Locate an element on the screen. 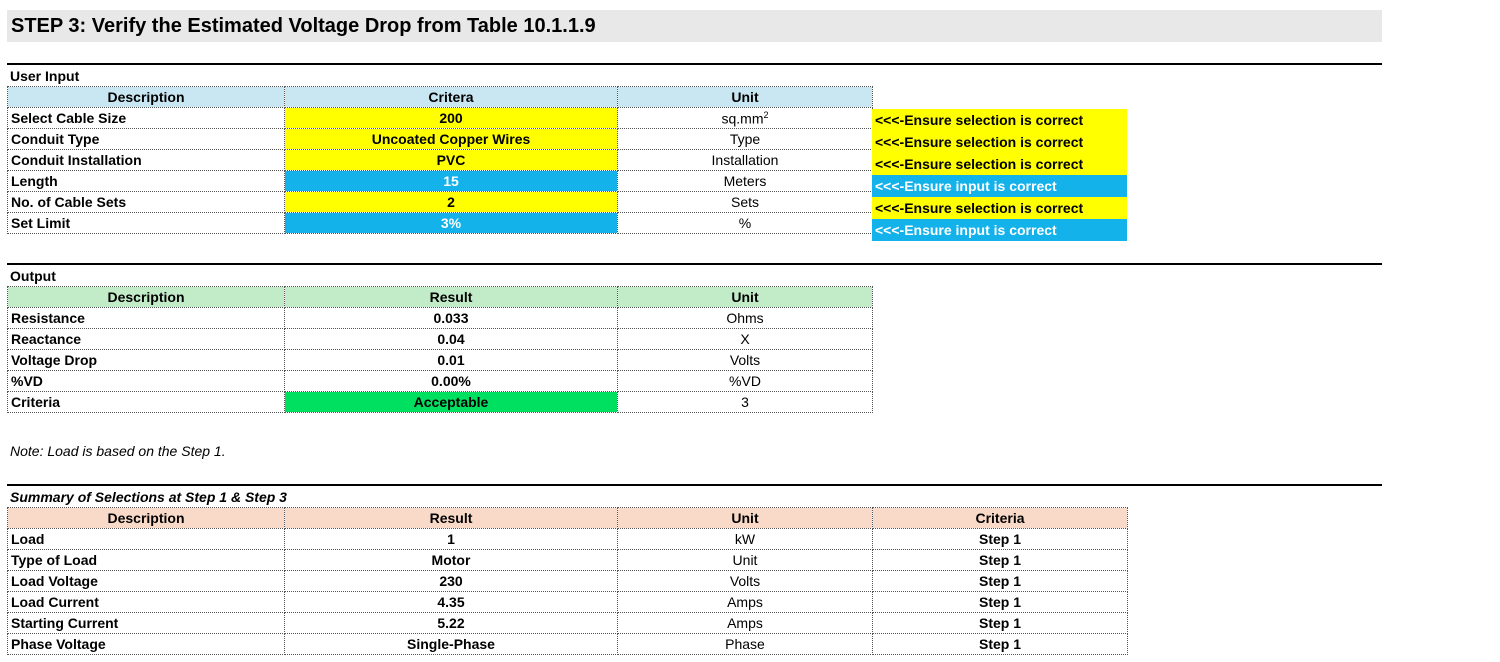 Image resolution: width=1500 pixels, height=662 pixels. row-result: Motor is located at coordinates (451, 560).